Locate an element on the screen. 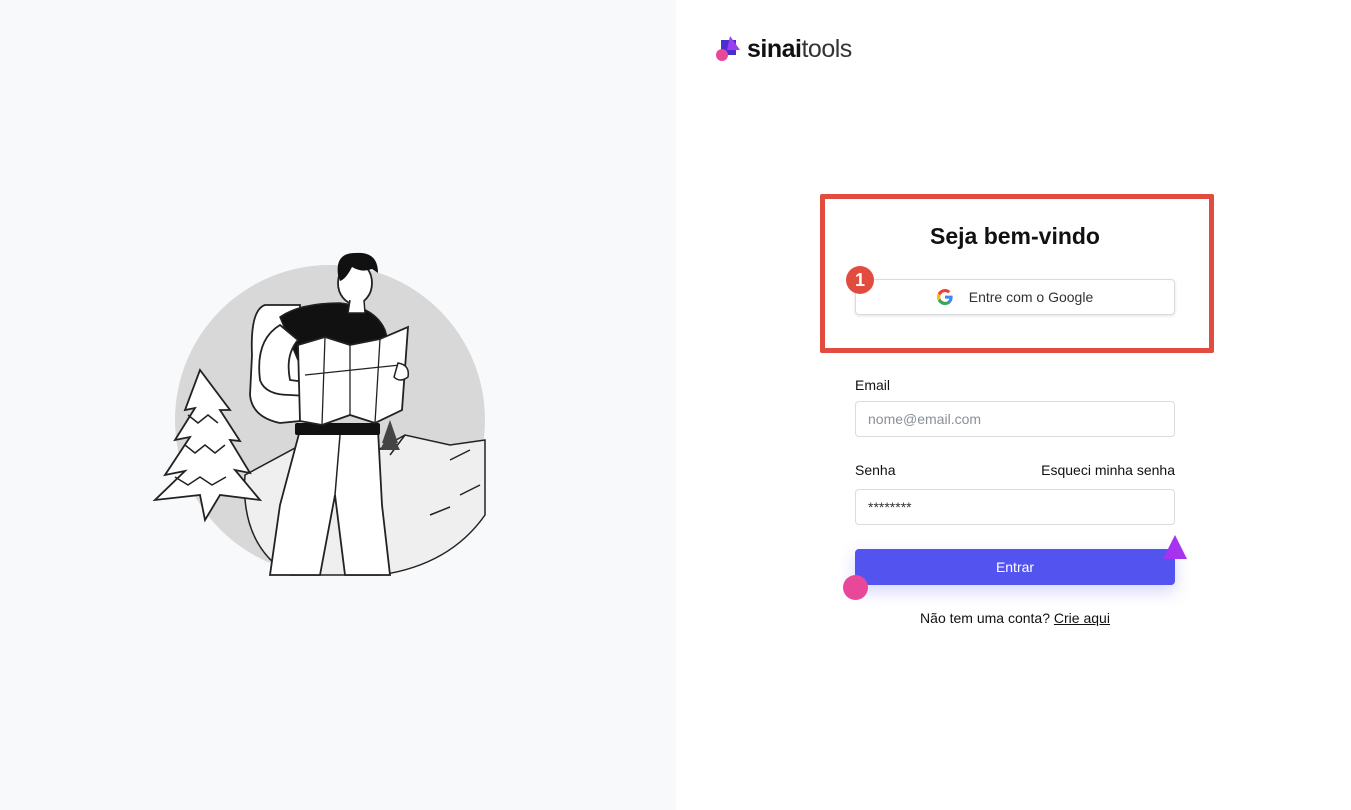  google-signin-label: Entre com o Google is located at coordinates (1031, 297).